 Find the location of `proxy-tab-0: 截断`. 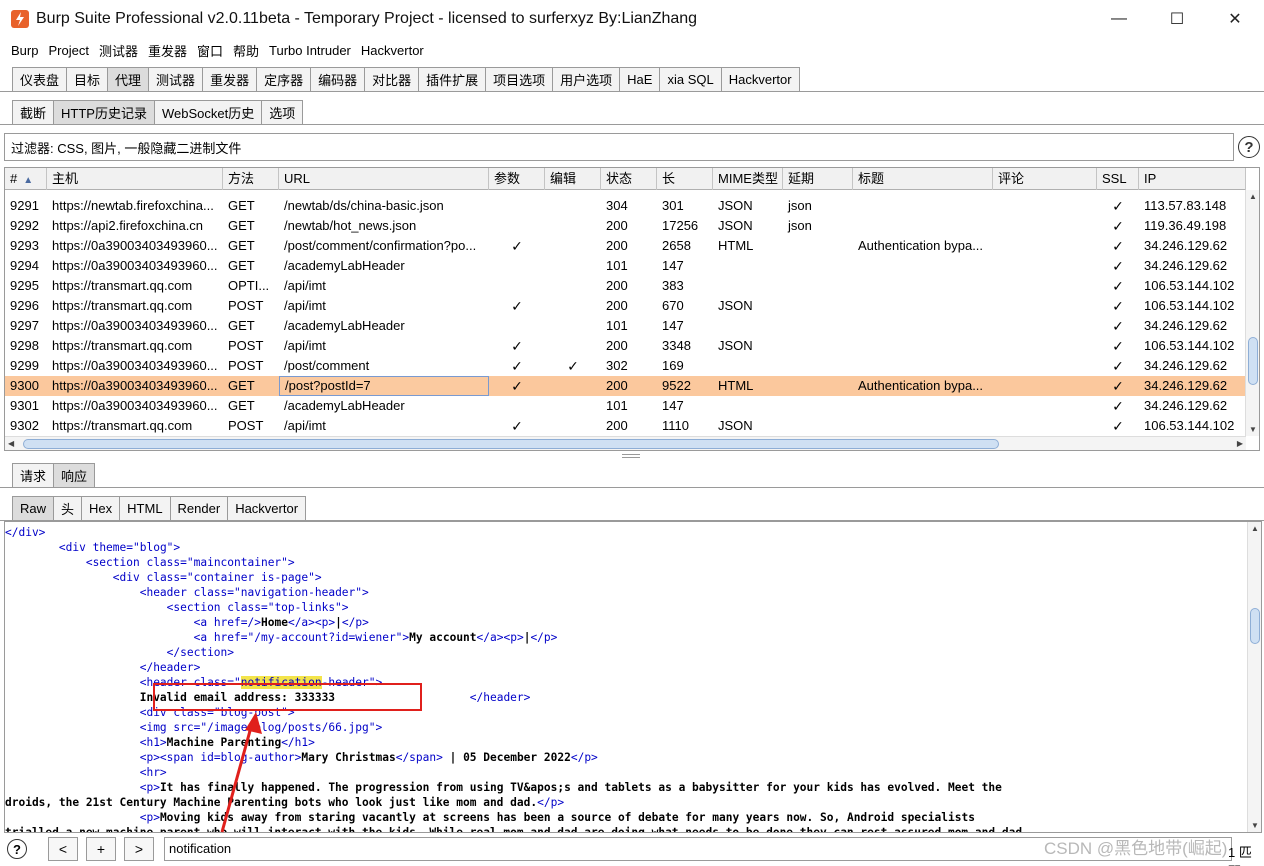

proxy-tab-0: 截断 is located at coordinates (33, 112).